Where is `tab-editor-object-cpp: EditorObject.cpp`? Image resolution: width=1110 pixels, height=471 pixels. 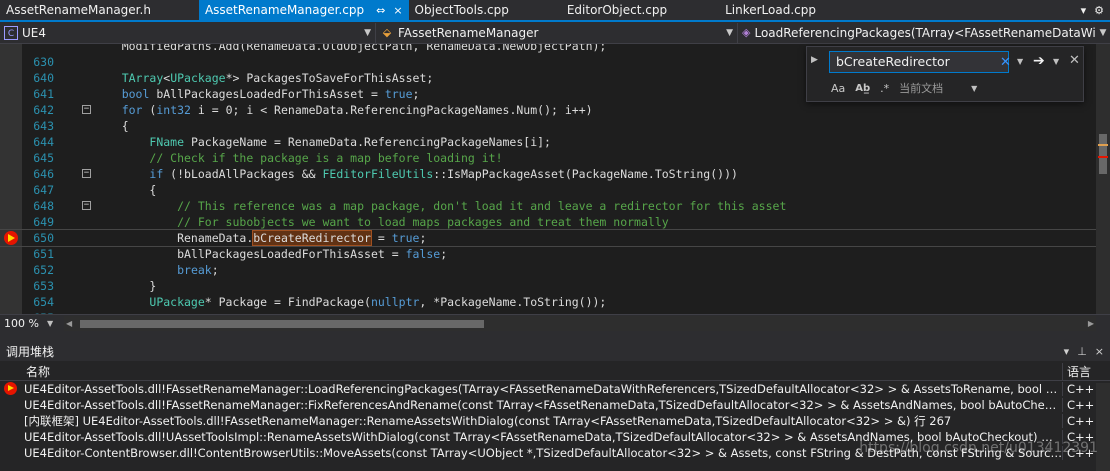 tab-editor-object-cpp: EditorObject.cpp is located at coordinates (617, 10).